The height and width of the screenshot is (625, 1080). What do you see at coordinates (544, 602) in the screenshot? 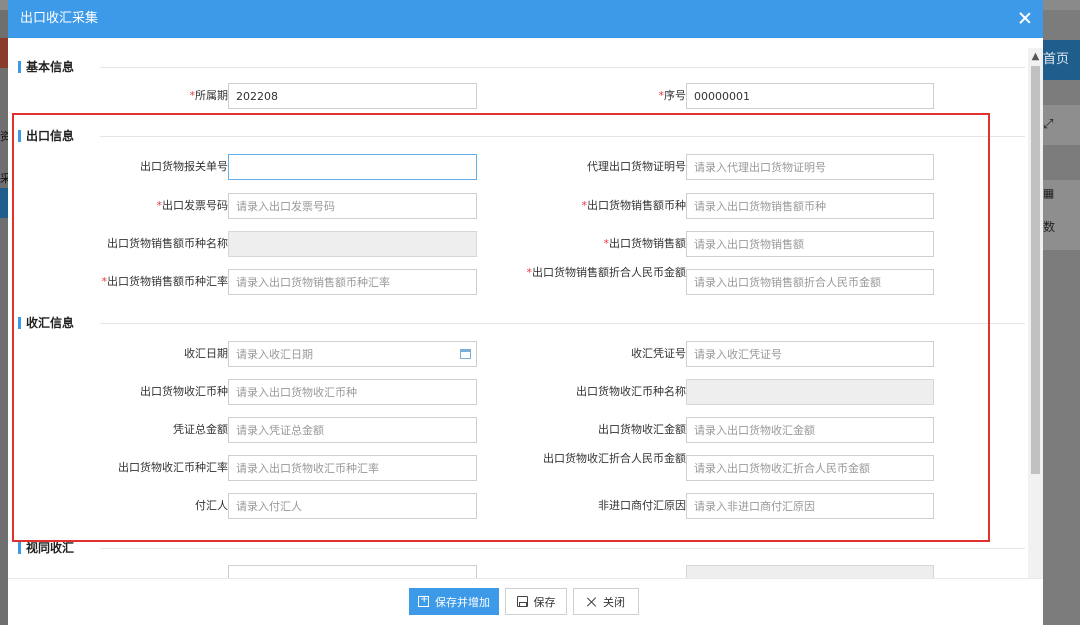
I see `save-label: 保存` at bounding box center [544, 602].